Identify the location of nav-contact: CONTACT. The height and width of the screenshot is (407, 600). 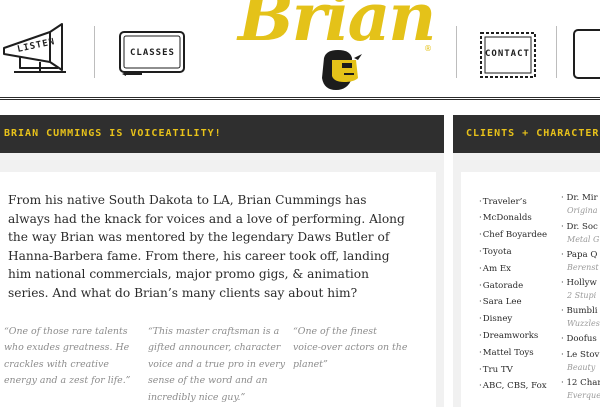
(508, 55).